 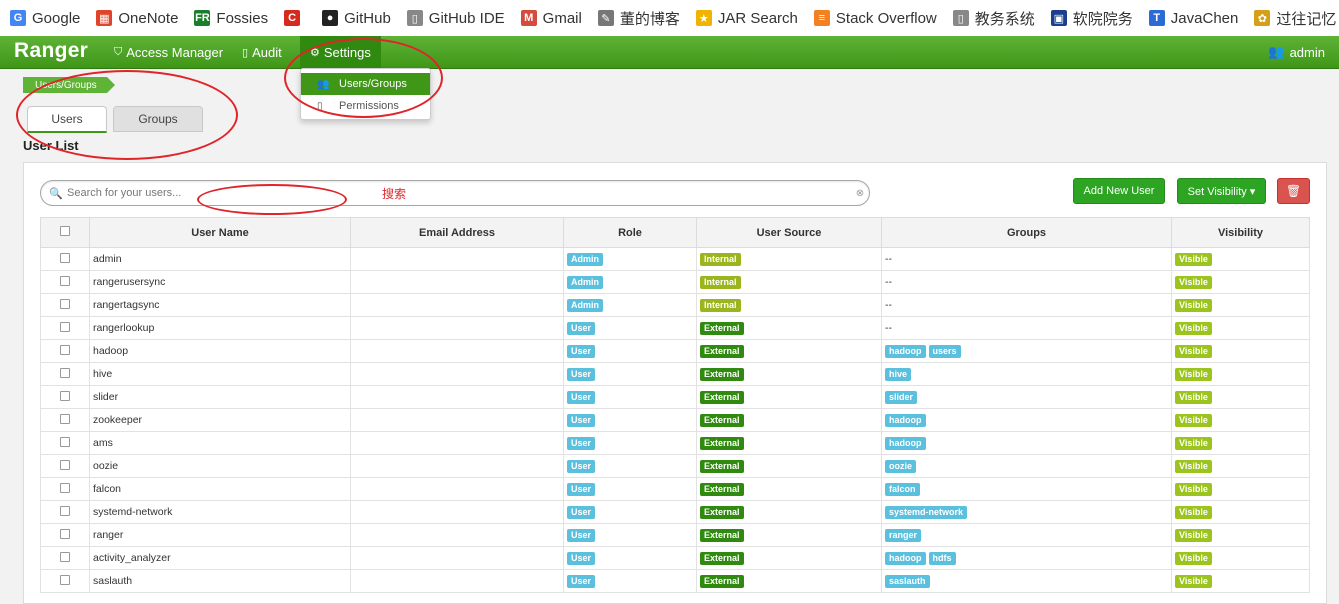 What do you see at coordinates (549, 18) in the screenshot?
I see `bookmark-item: M Gmail` at bounding box center [549, 18].